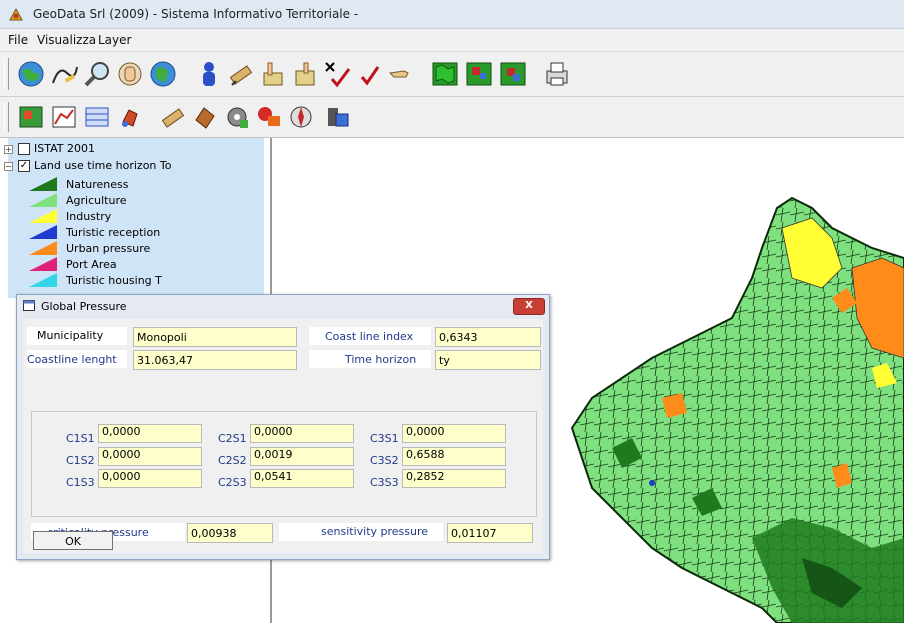  What do you see at coordinates (91, 264) in the screenshot?
I see `legend-label-port-area: Port Area` at bounding box center [91, 264].